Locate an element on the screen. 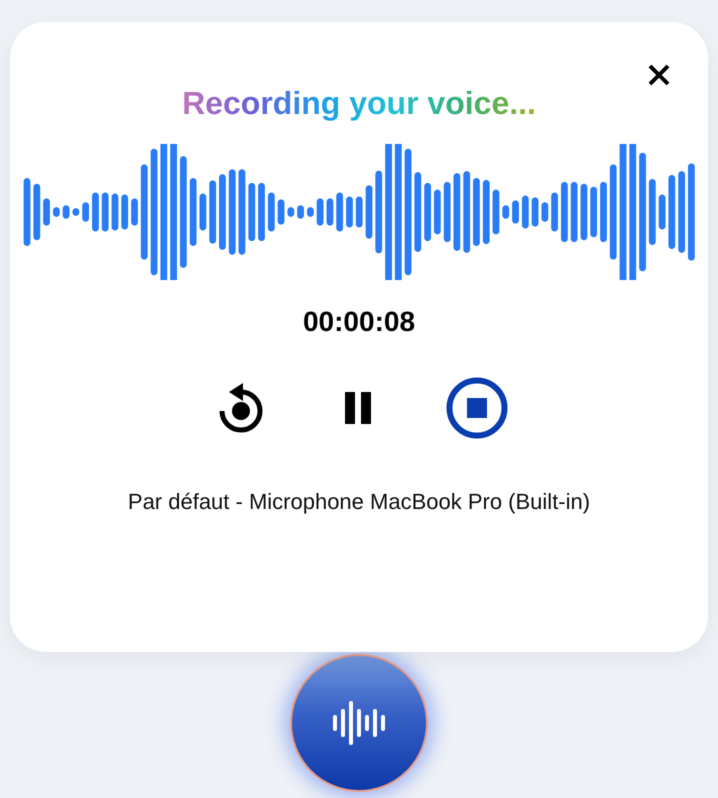 Image resolution: width=718 pixels, height=798 pixels. timer: 00:00:08 is located at coordinates (359, 322).